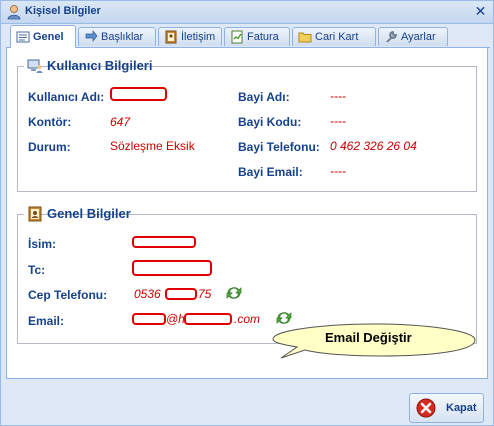  What do you see at coordinates (42, 244) in the screenshot?
I see `isim-label: İsim:` at bounding box center [42, 244].